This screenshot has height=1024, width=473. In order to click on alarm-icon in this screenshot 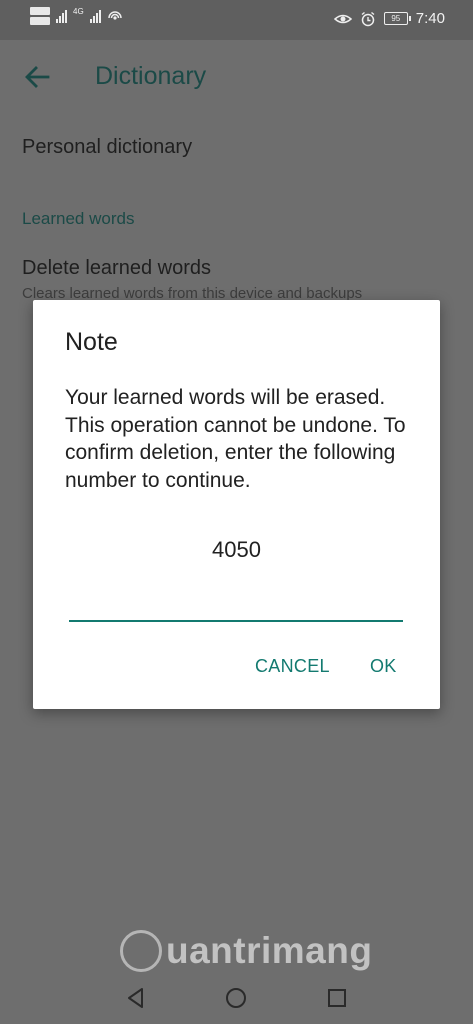, I will do `click(368, 18)`.